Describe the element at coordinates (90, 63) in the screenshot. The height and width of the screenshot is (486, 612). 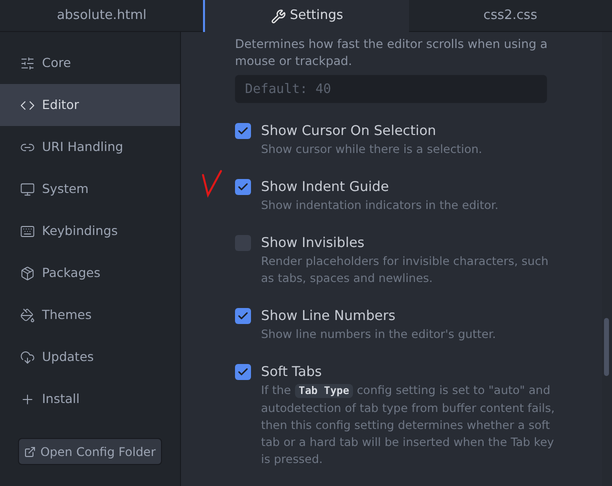
I see `sidebar-item: Core` at that location.